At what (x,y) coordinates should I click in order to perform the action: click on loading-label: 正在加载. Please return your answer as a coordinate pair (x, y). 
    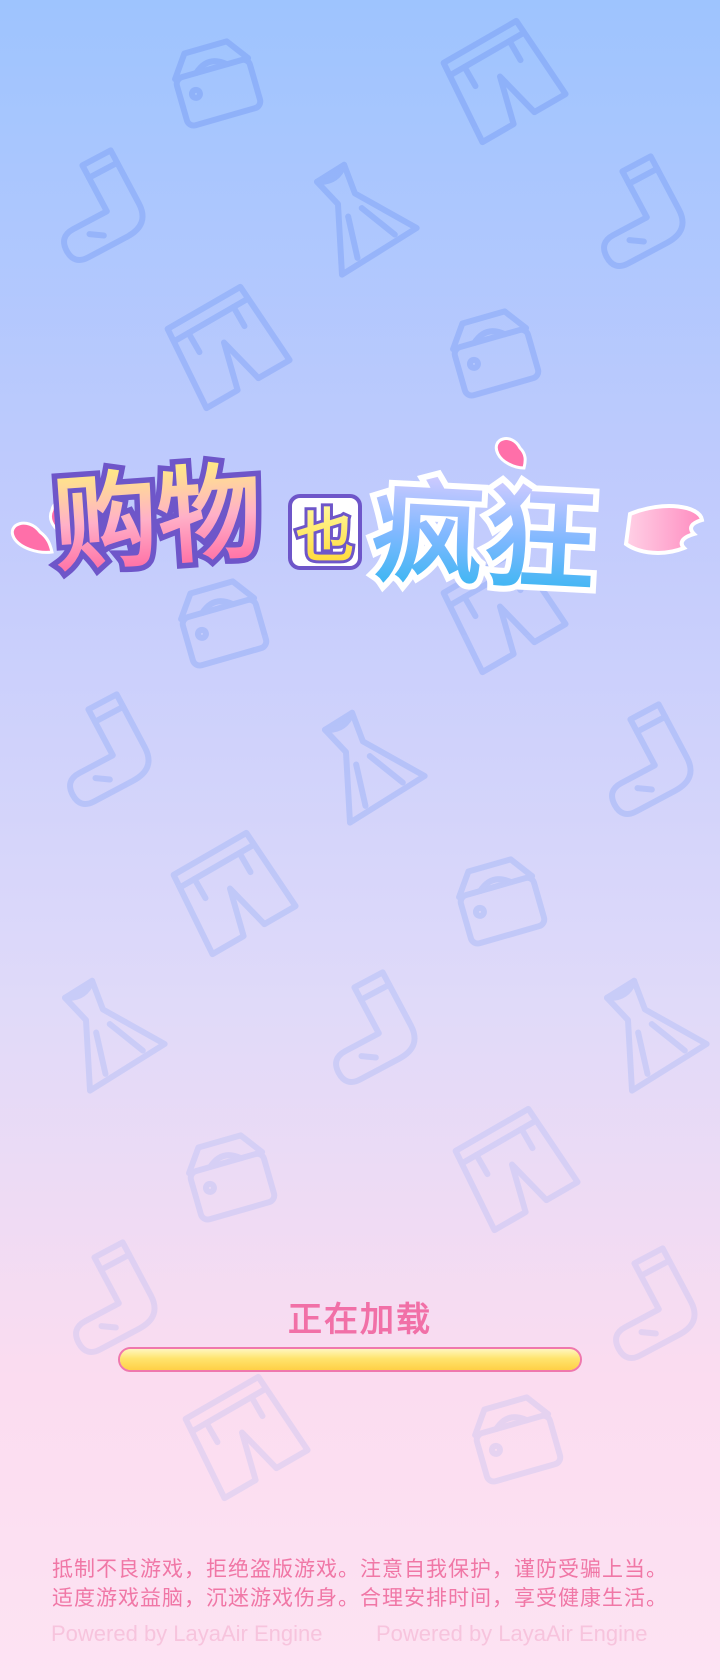
    Looking at the image, I should click on (360, 1320).